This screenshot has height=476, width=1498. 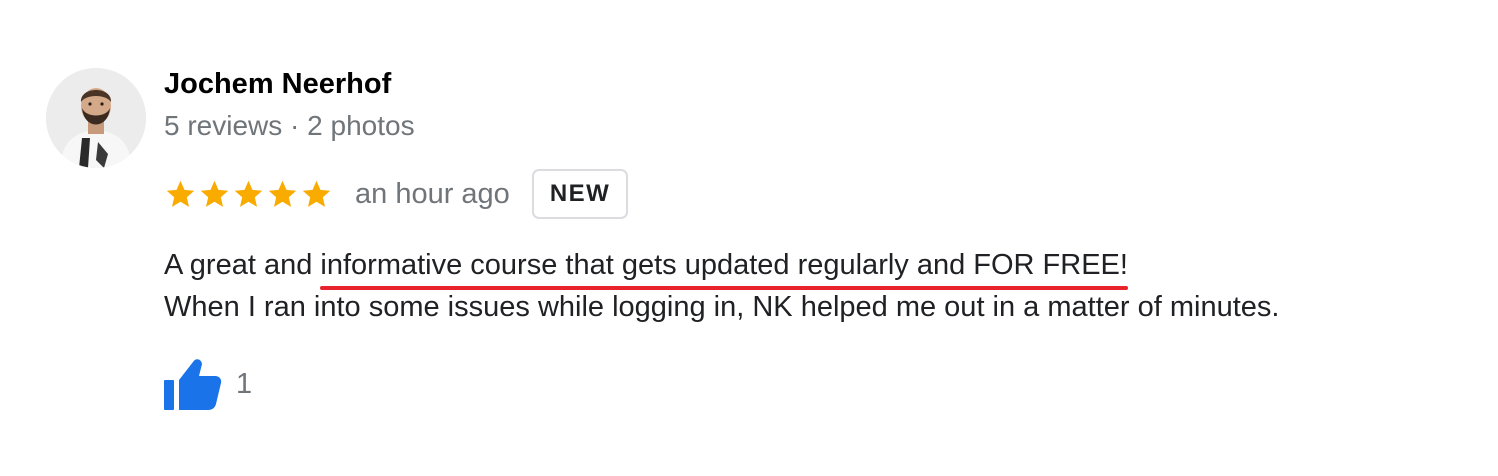 I want to click on review-time: an hour ago, so click(x=432, y=193).